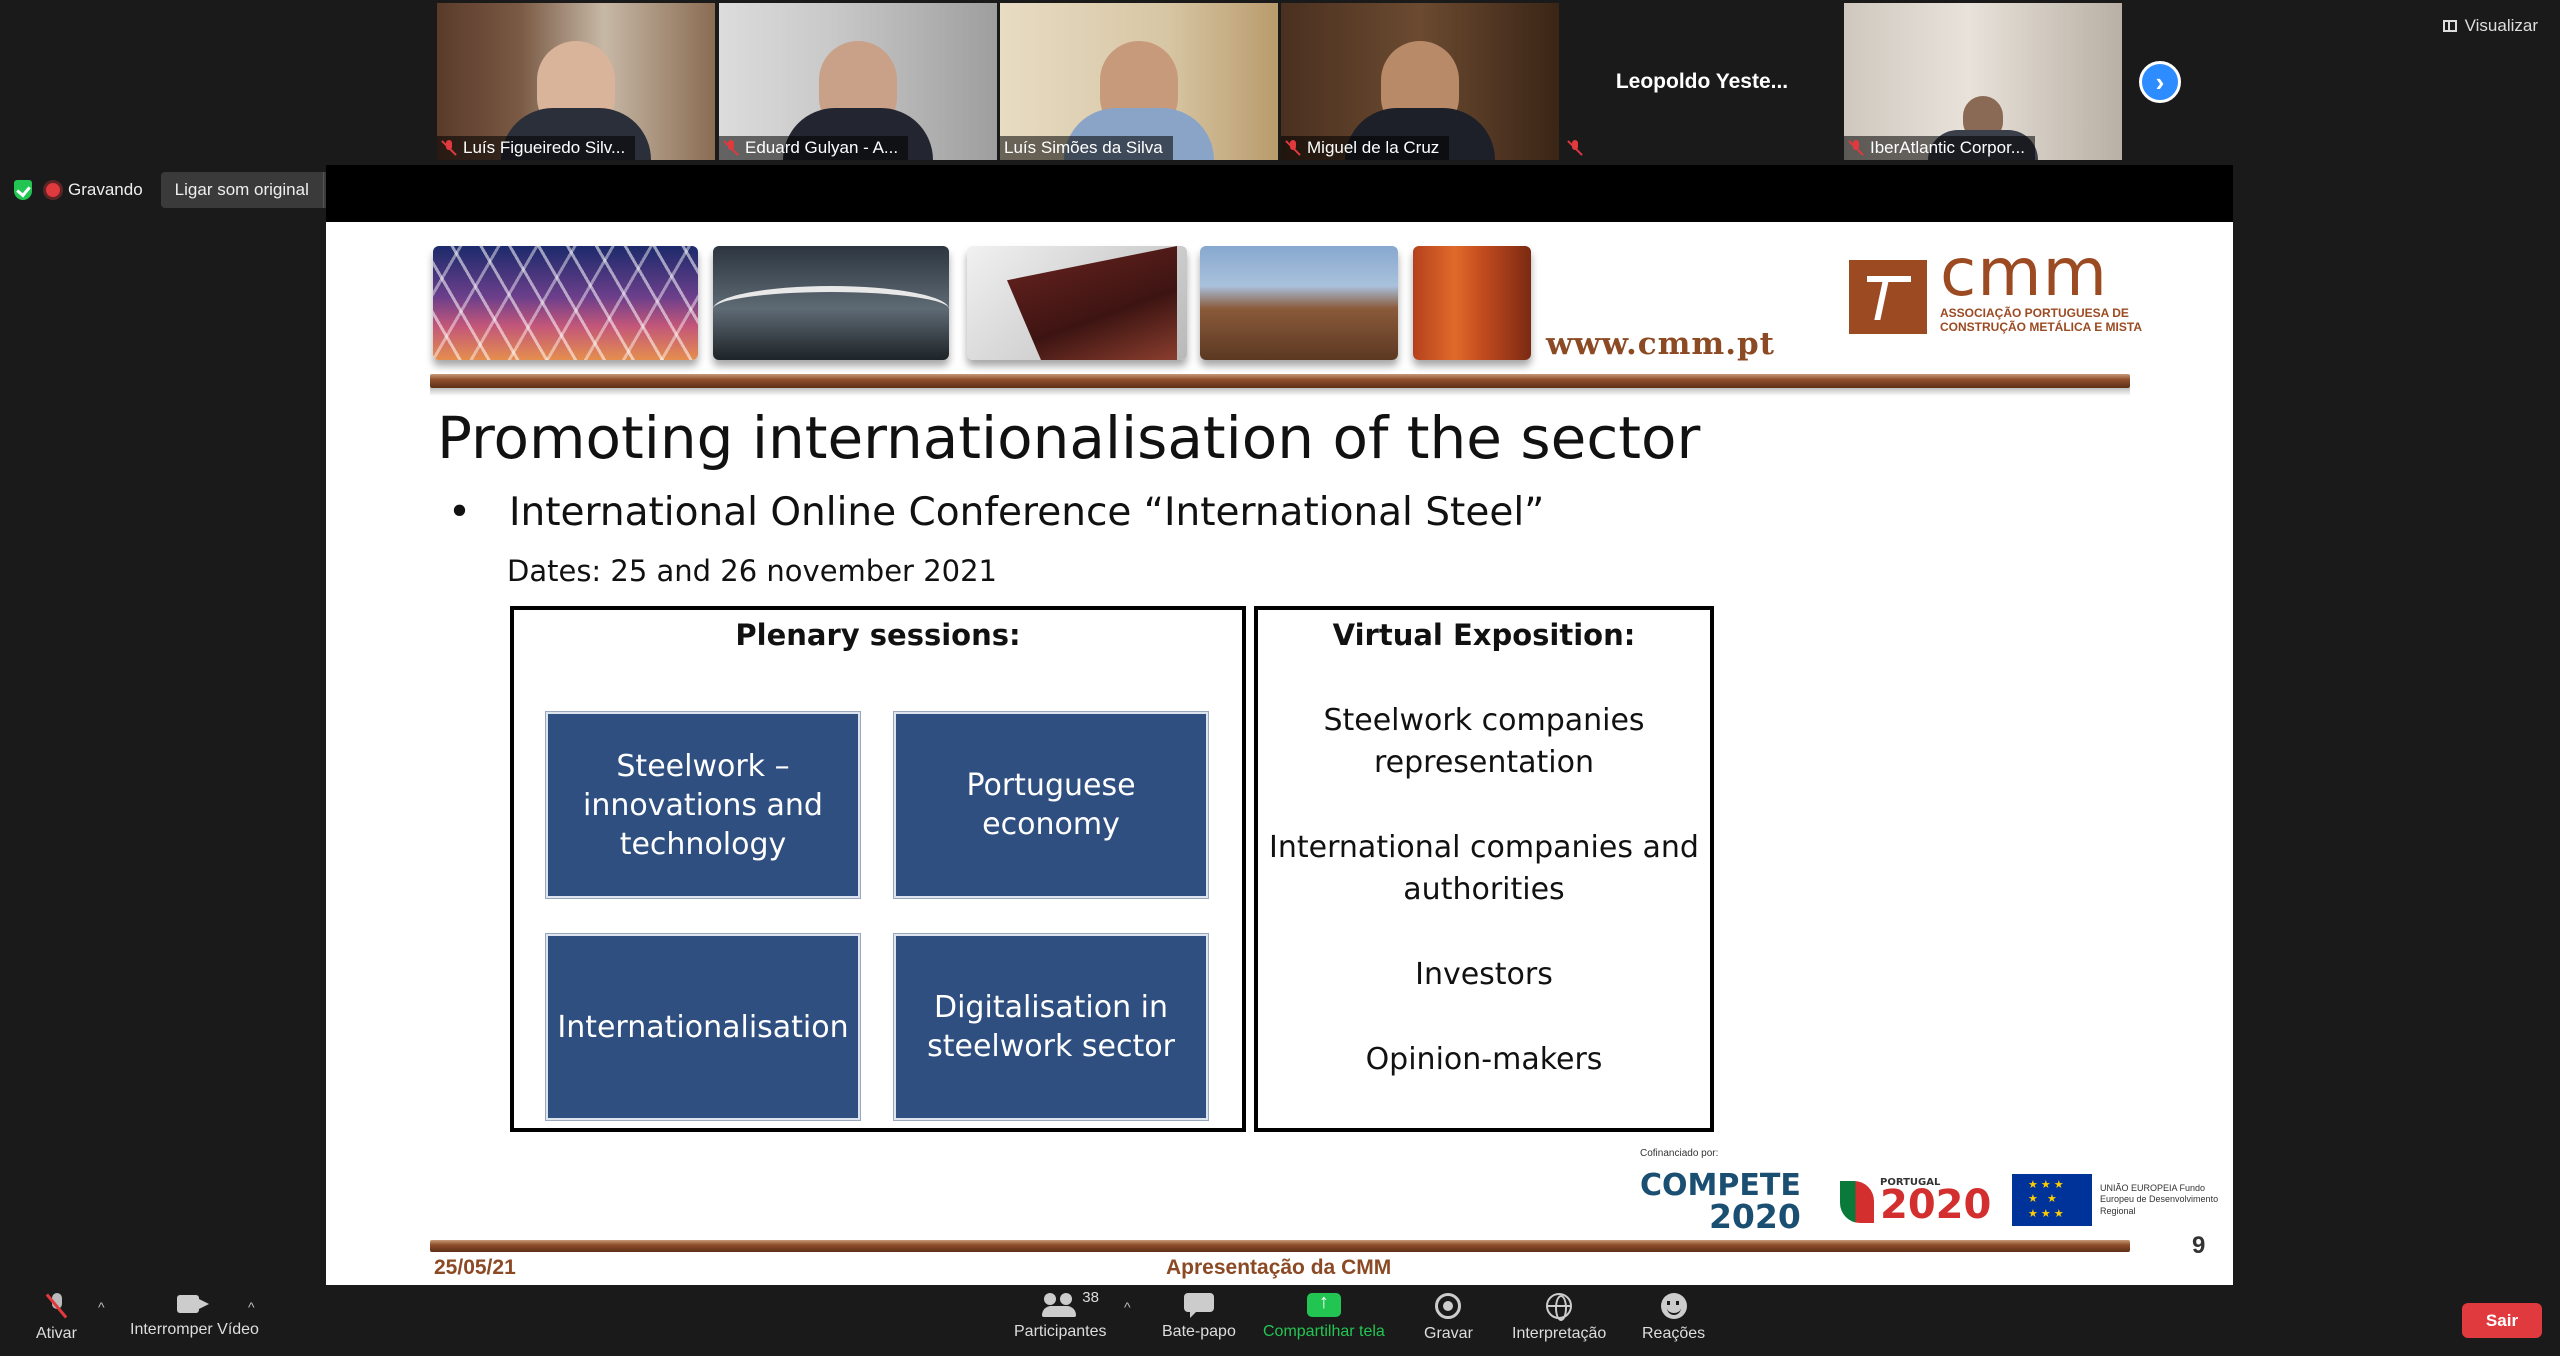  Describe the element at coordinates (1484, 741) in the screenshot. I see `expo-item: Steelwork companies representation` at that location.